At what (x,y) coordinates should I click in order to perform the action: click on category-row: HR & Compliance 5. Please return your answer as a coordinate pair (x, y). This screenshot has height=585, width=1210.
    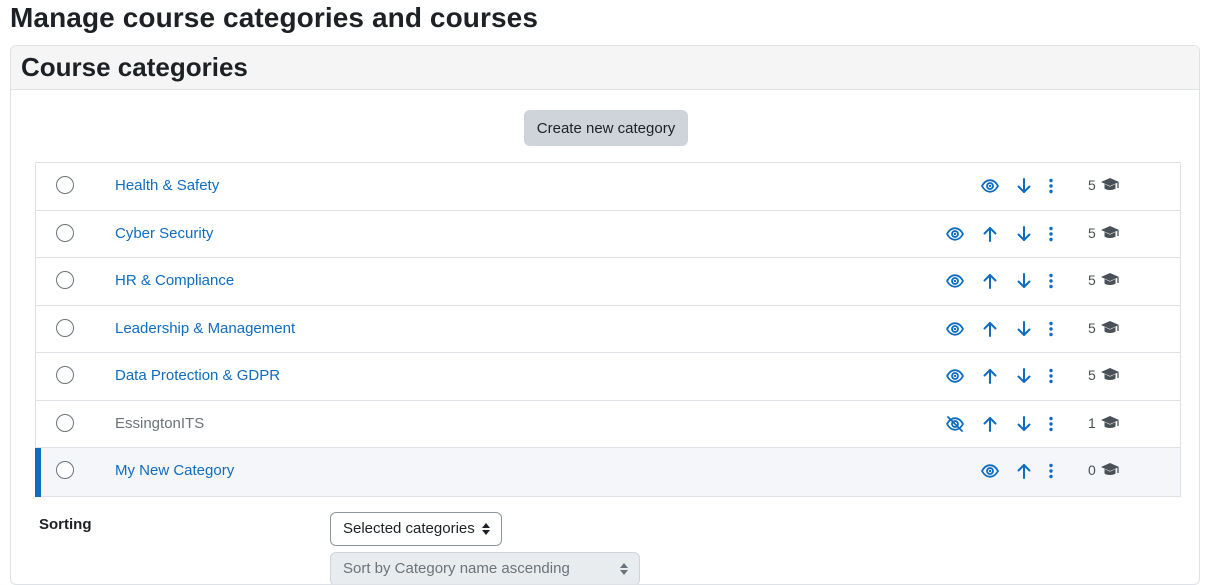
    Looking at the image, I should click on (608, 282).